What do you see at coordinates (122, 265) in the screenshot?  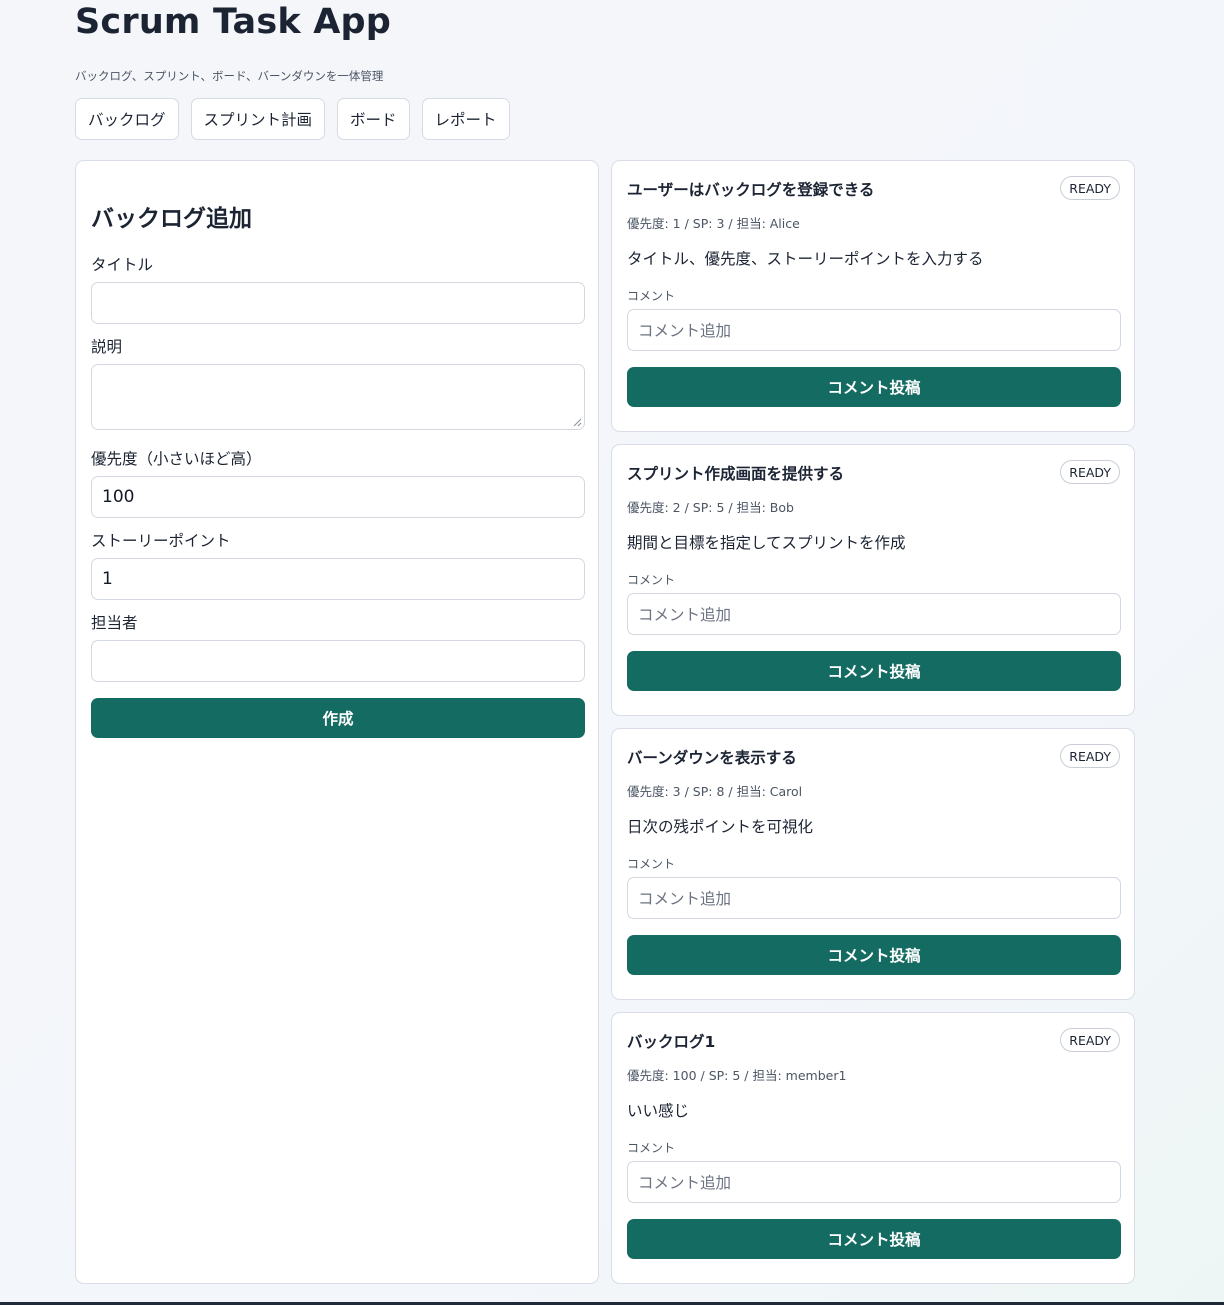 I see `title-label: タイトル` at bounding box center [122, 265].